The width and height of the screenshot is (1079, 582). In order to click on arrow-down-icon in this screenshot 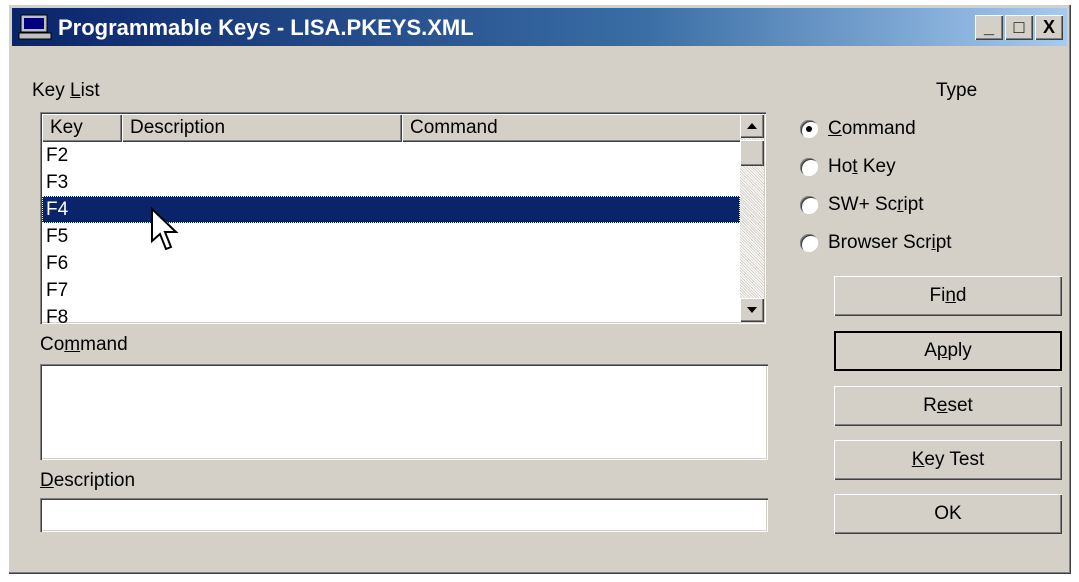, I will do `click(752, 310)`.